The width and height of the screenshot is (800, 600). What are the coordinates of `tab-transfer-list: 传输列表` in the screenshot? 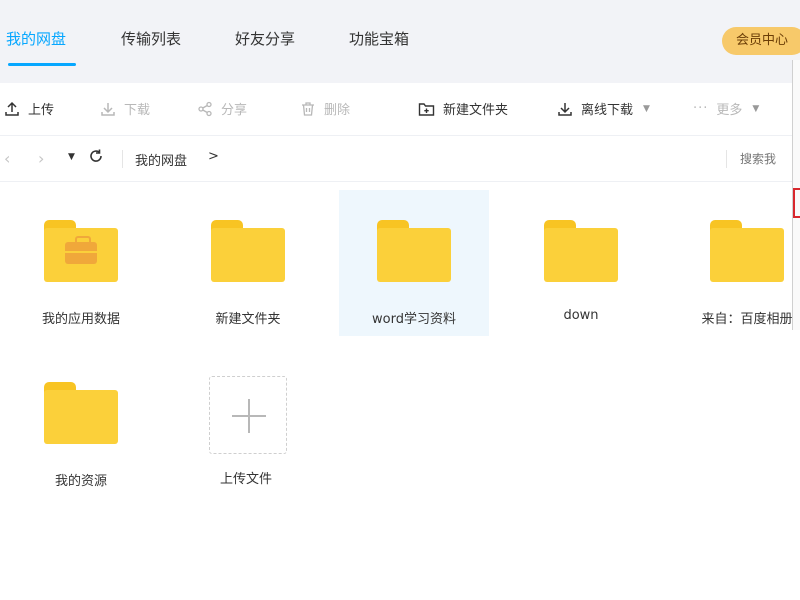 It's located at (151, 38).